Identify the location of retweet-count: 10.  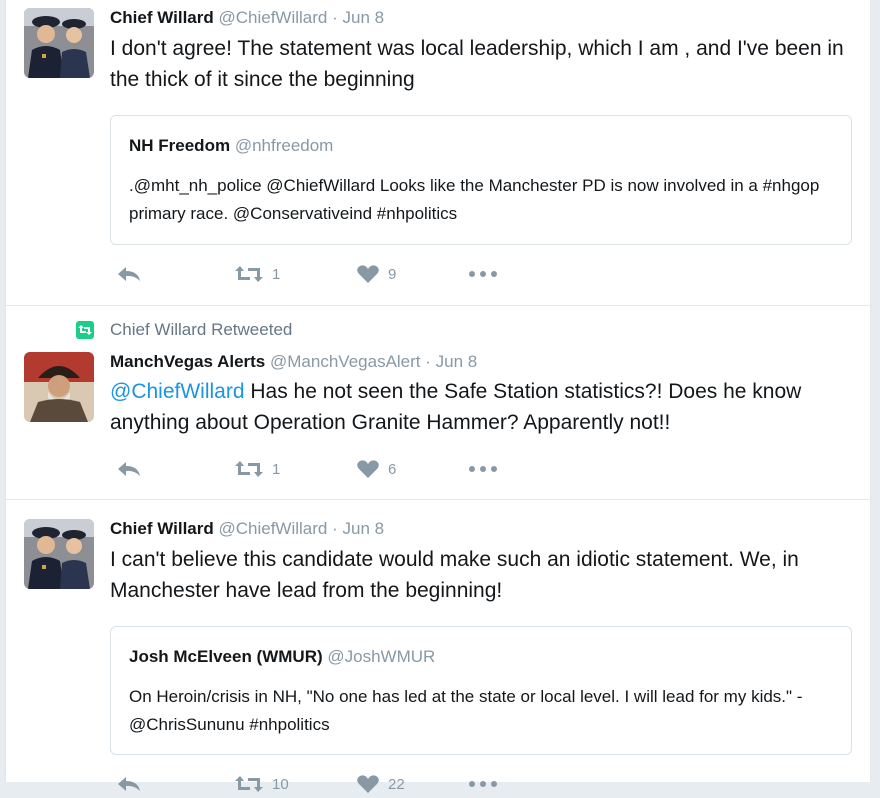
(280, 784).